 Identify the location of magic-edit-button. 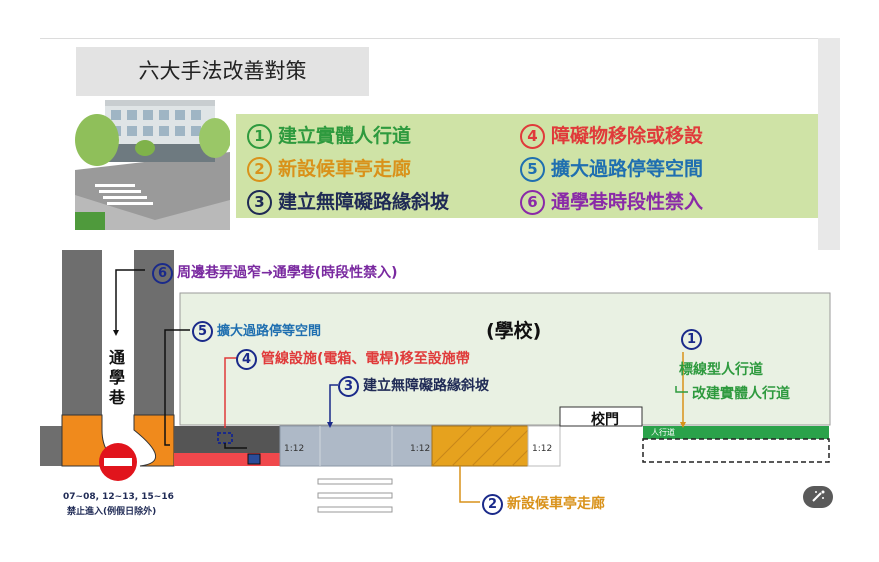
(818, 497).